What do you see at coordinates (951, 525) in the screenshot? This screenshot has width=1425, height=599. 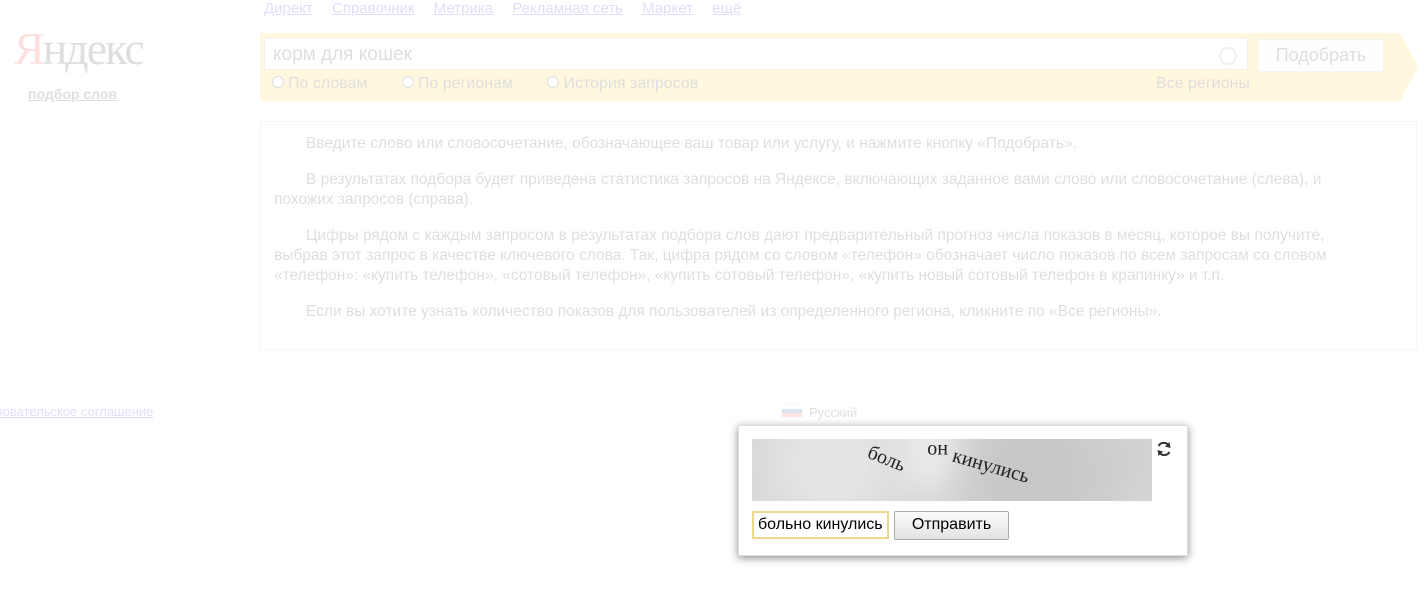 I see `submit-button: Отправить` at bounding box center [951, 525].